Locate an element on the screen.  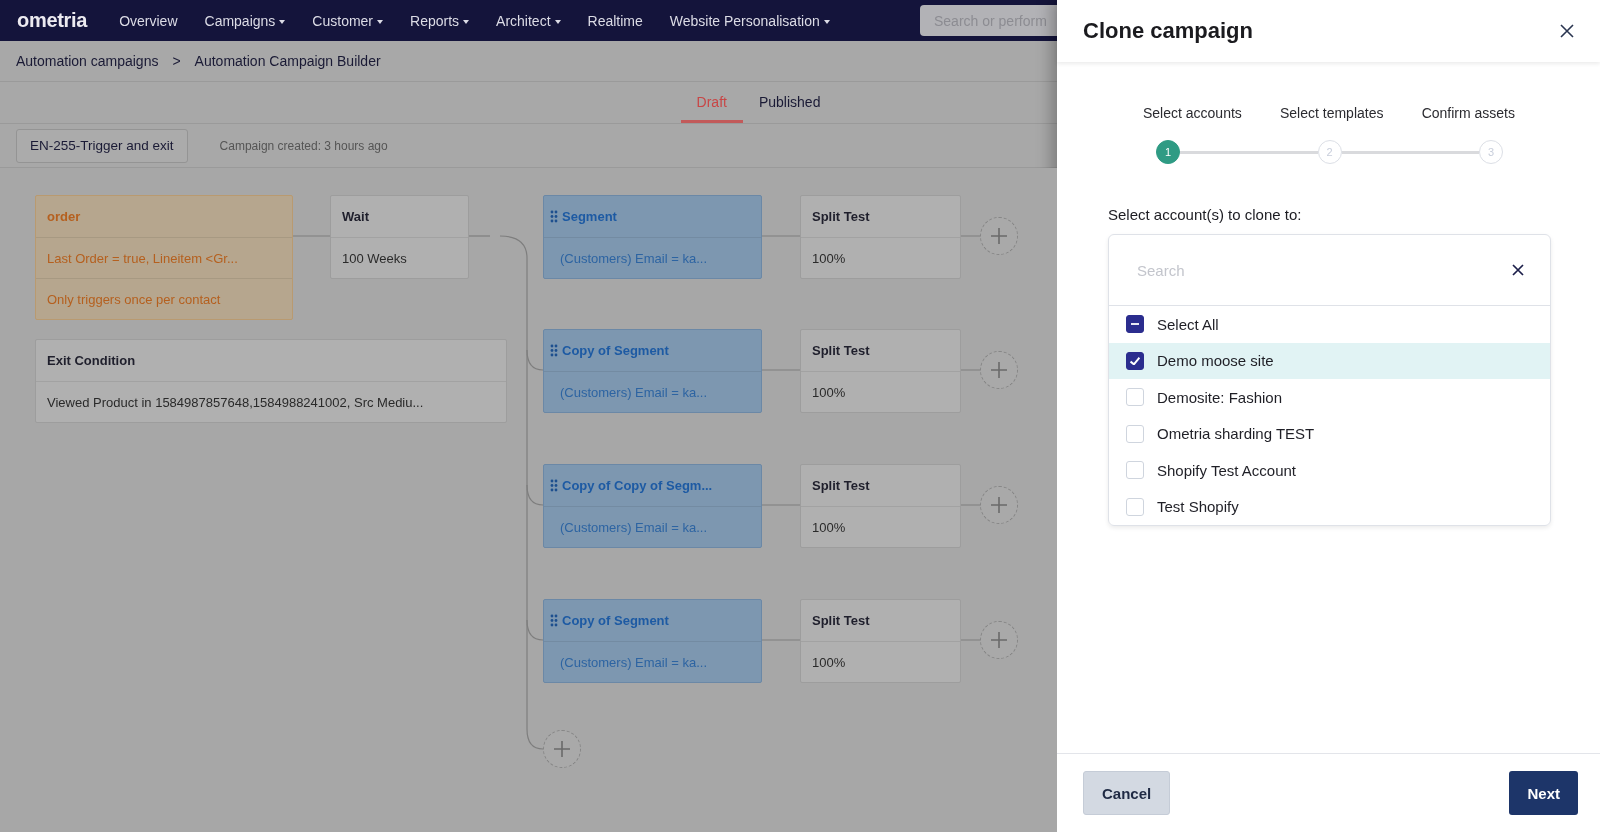
check-icon is located at coordinates (1135, 360).